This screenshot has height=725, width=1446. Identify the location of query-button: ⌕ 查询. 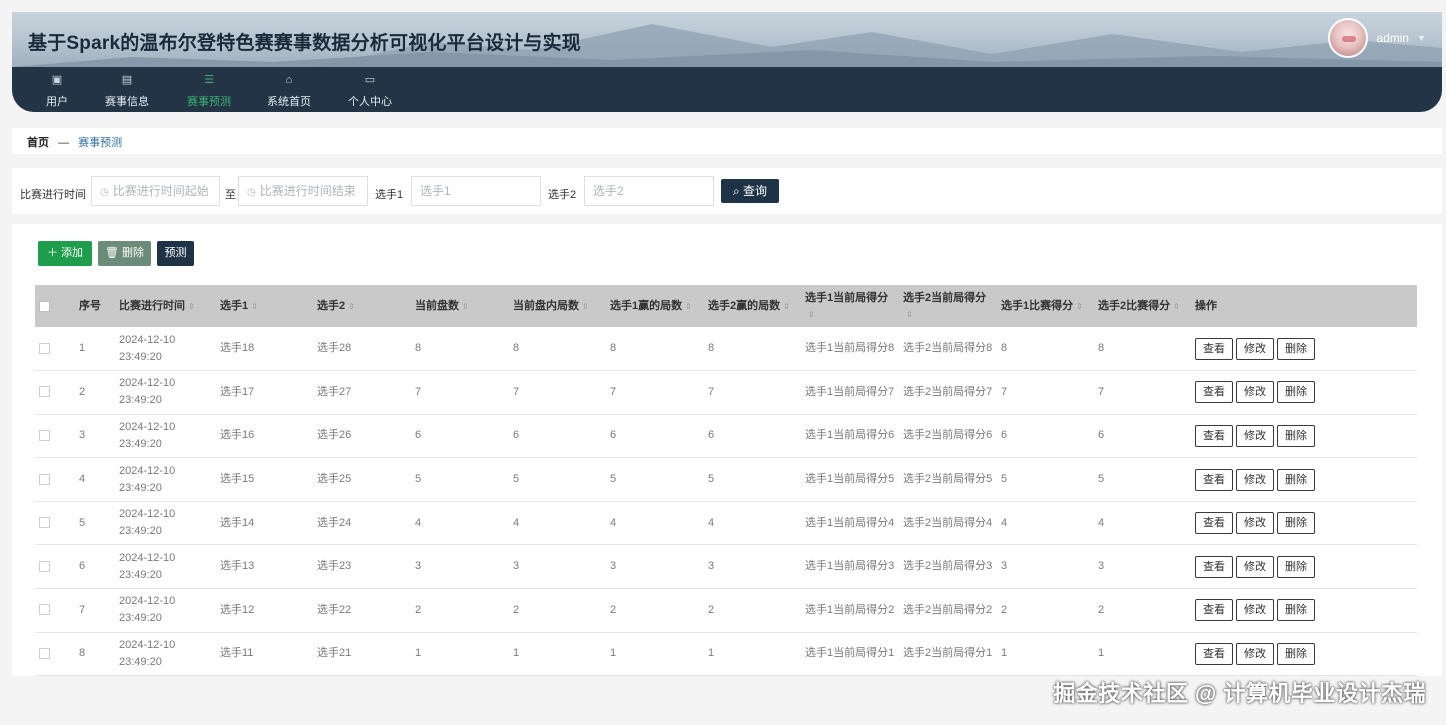
(750, 191).